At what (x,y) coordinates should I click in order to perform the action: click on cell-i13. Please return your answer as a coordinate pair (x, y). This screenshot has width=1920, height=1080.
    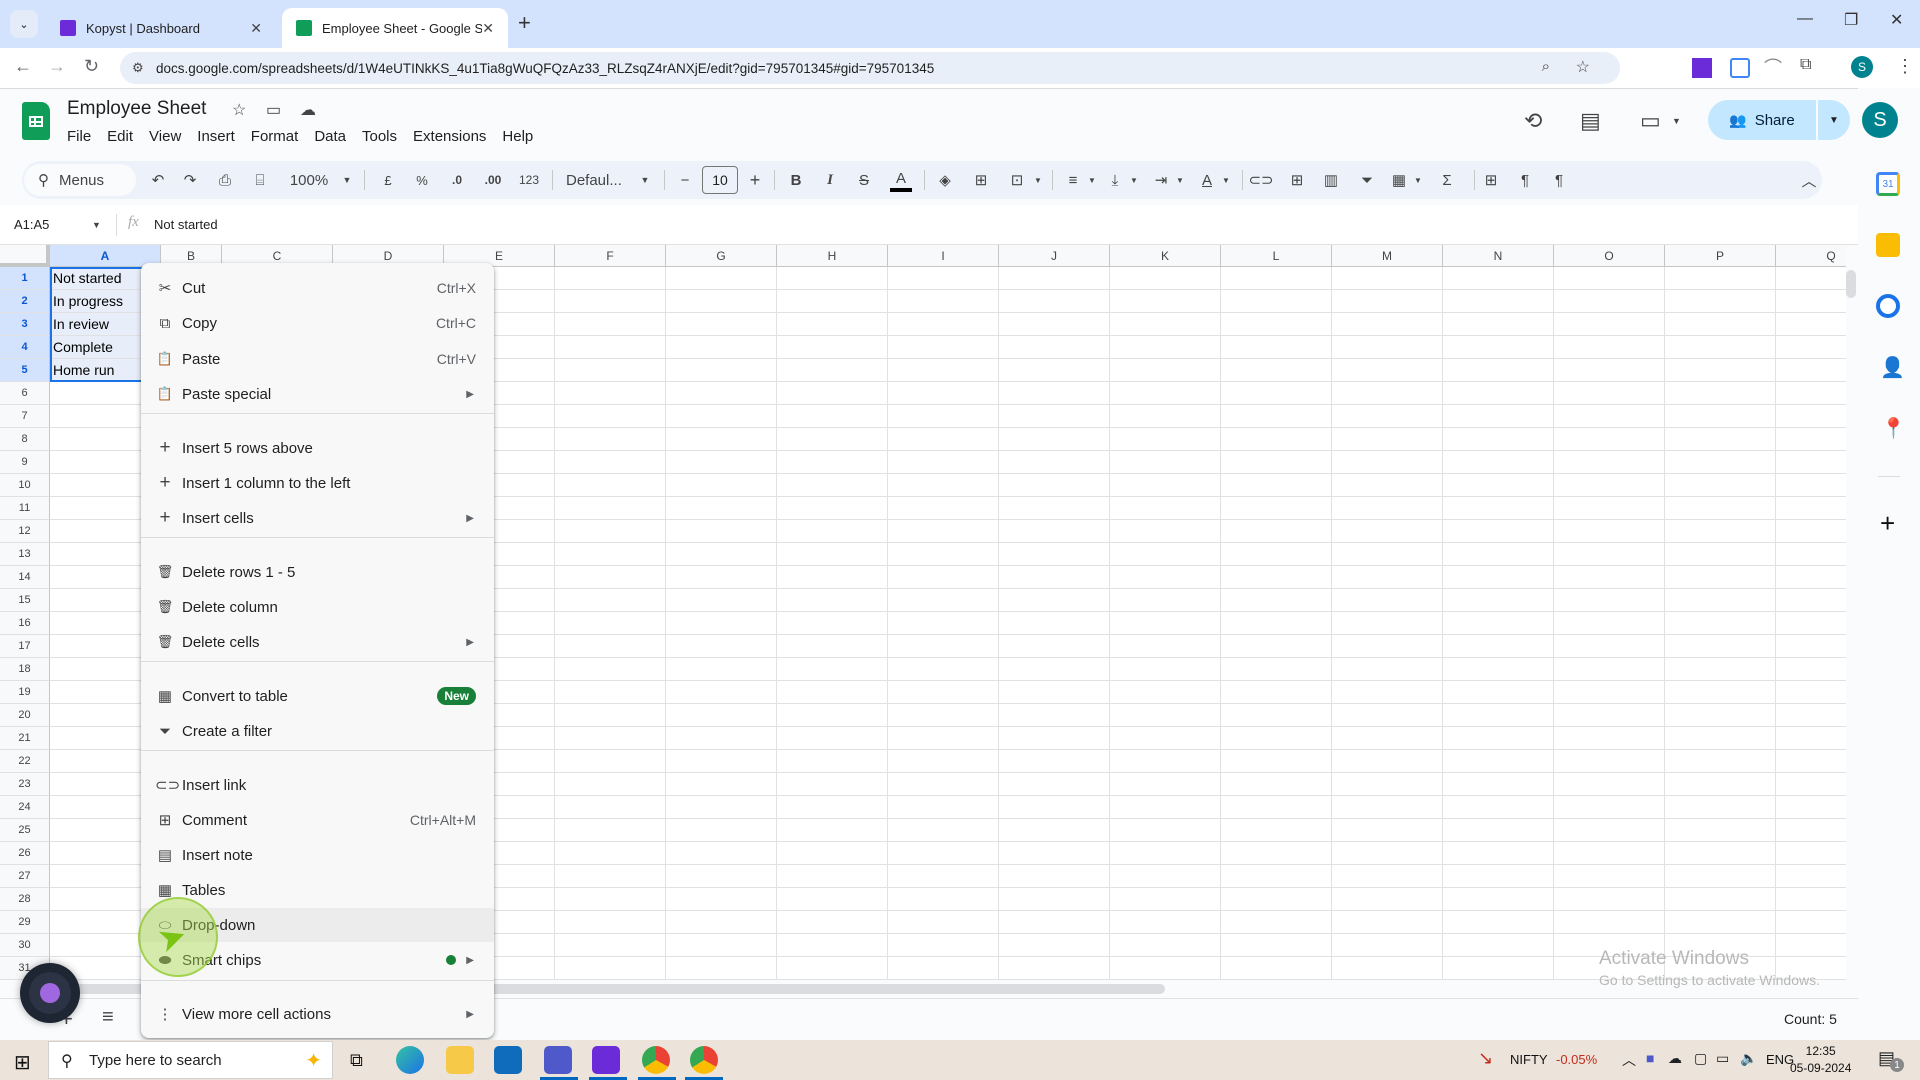
    Looking at the image, I should click on (943, 554).